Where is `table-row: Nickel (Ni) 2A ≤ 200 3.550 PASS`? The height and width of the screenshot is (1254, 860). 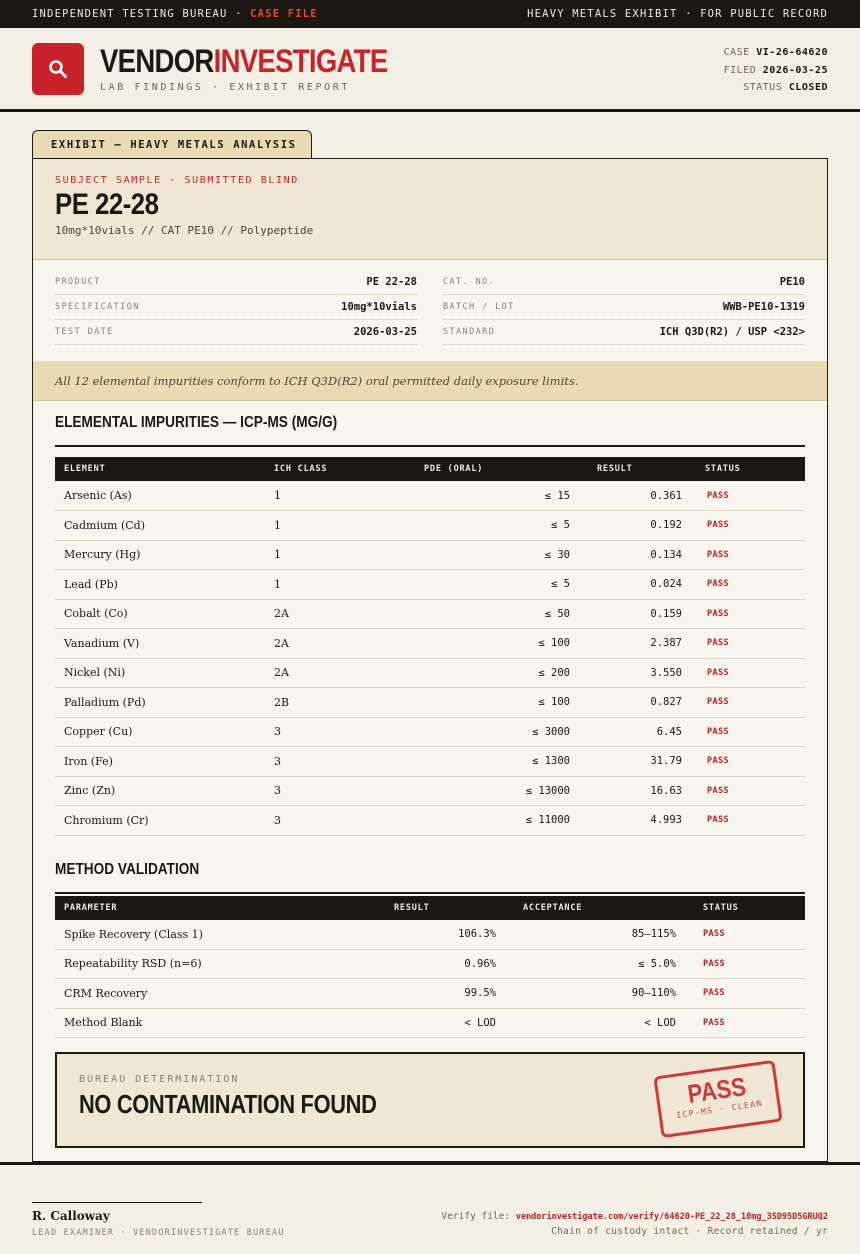 table-row: Nickel (Ni) 2A ≤ 200 3.550 PASS is located at coordinates (430, 673).